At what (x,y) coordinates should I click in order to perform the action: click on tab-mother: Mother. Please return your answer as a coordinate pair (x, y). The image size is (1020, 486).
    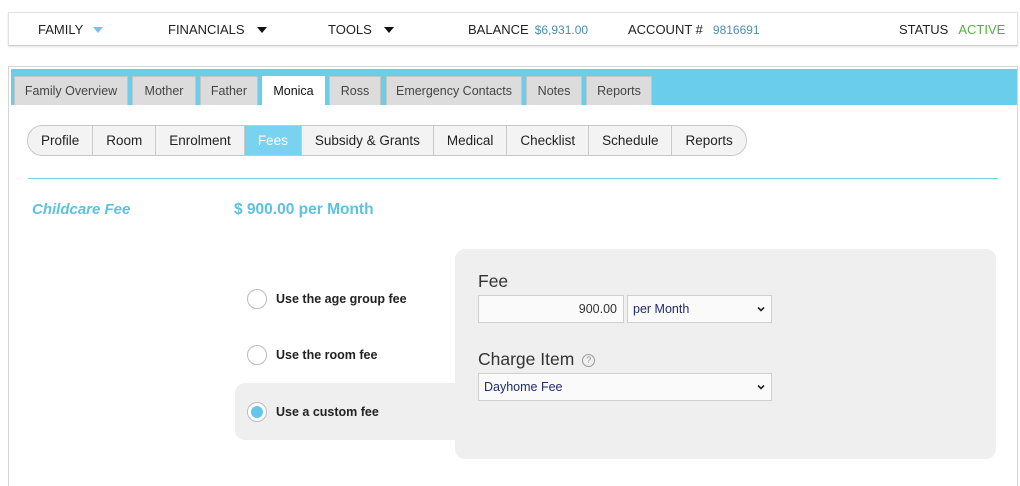
    Looking at the image, I should click on (164, 90).